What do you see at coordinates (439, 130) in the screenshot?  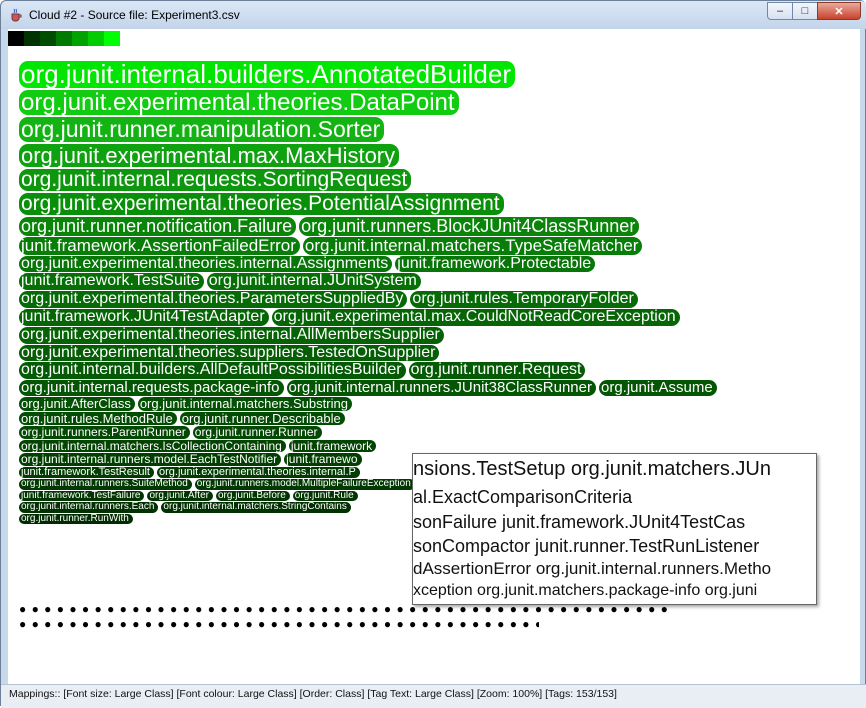 I see `tag-line: org.junit.runner.manipulation.Sorter` at bounding box center [439, 130].